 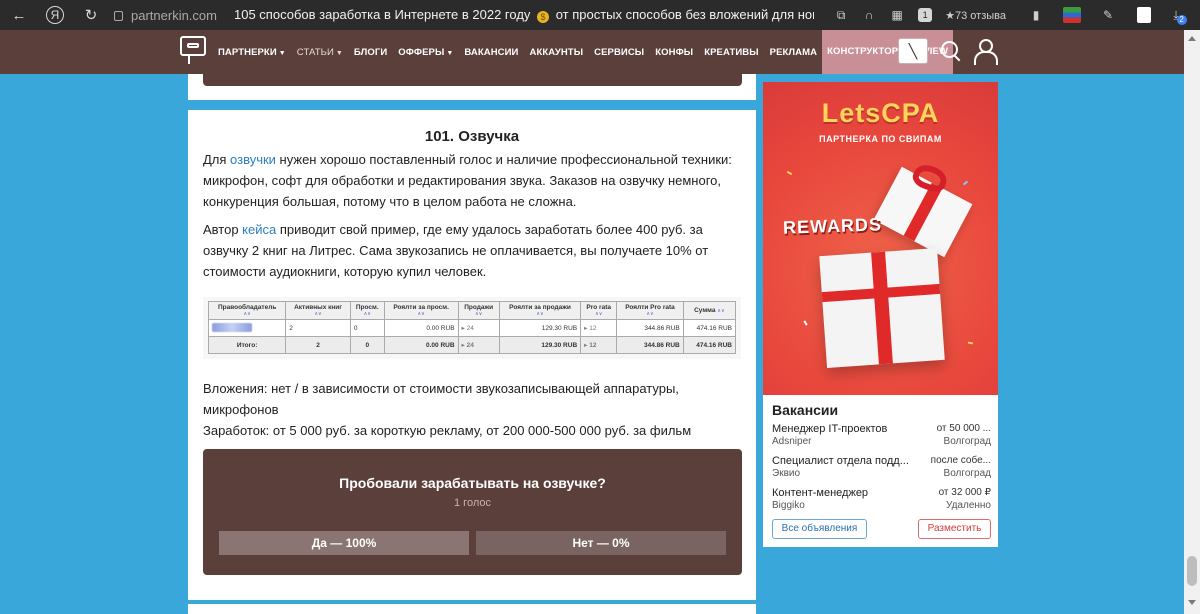 I want to click on reader-icon: ▦, so click(x=897, y=15).